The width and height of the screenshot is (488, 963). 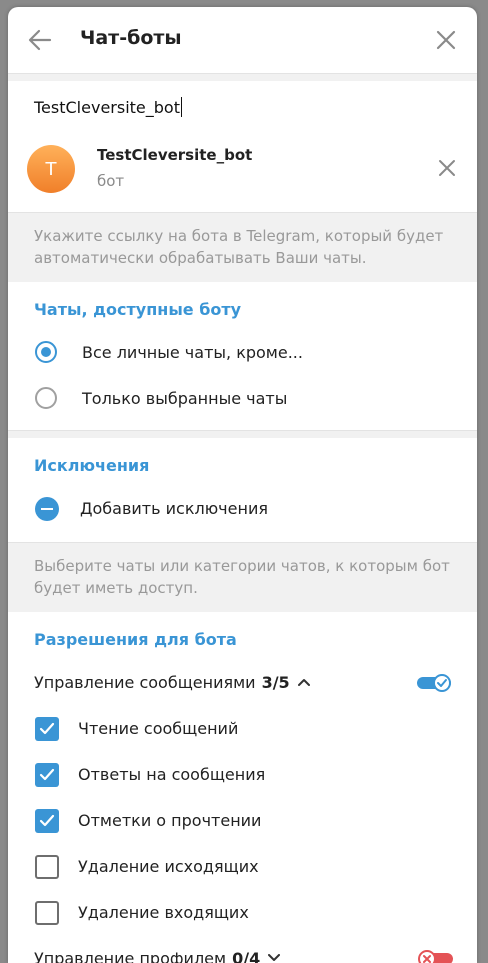 What do you see at coordinates (242, 109) in the screenshot?
I see `bot-link-input: TestCleversite_bot` at bounding box center [242, 109].